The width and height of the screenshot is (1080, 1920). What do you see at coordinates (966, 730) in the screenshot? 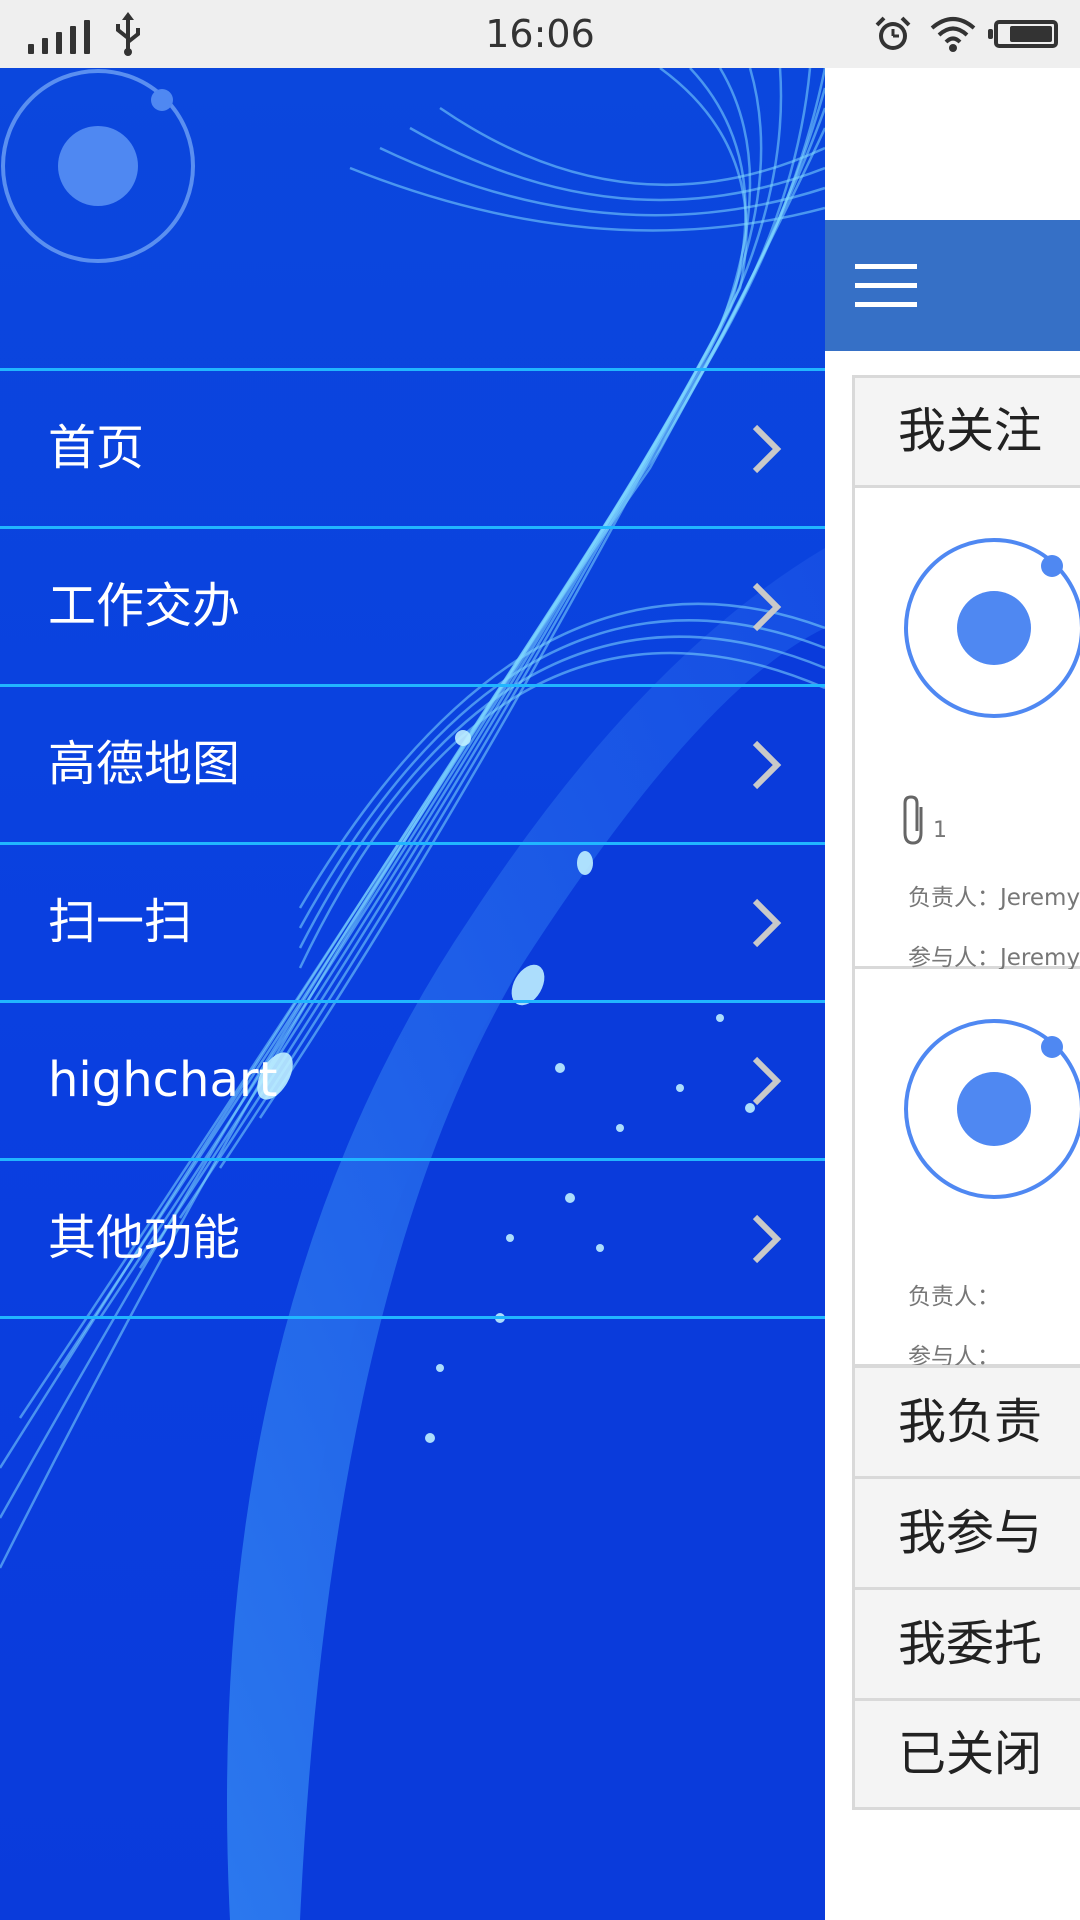
I see `task-card: 1 负责人：Jeremy 参与人：Jeremy` at bounding box center [966, 730].